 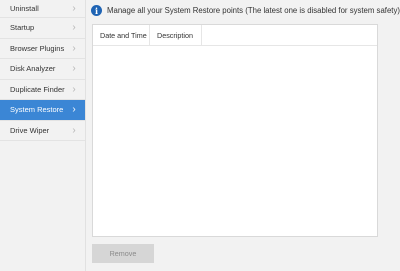 What do you see at coordinates (37, 48) in the screenshot?
I see `sidebar-item-label: Browser Plugins` at bounding box center [37, 48].